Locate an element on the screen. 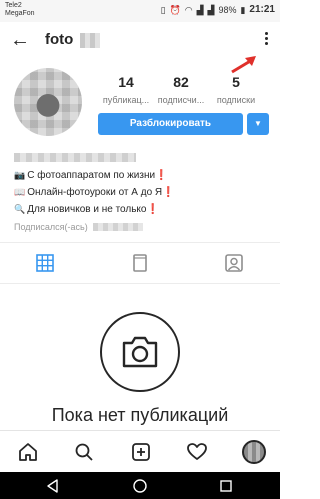 The width and height of the screenshot is (320, 499). bio-line-3-text: Для новичков и не только is located at coordinates (87, 209).